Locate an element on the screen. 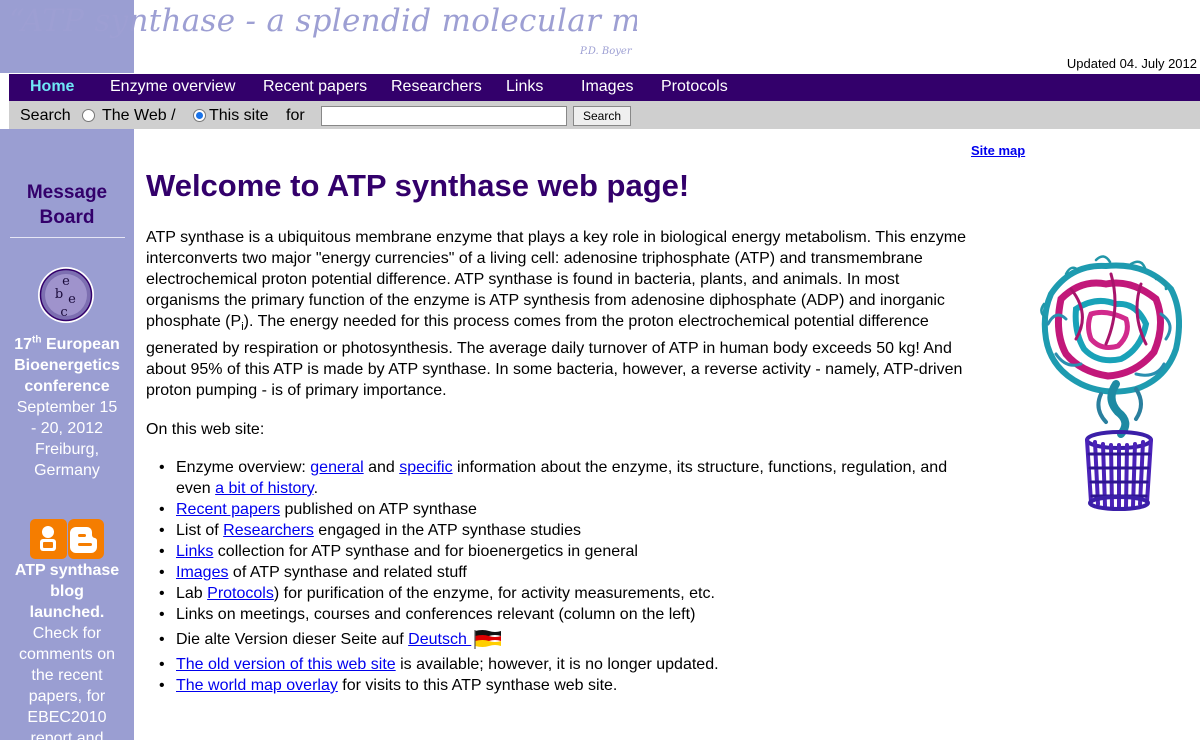  blog-line-8: EBEC2010 is located at coordinates (67, 717).